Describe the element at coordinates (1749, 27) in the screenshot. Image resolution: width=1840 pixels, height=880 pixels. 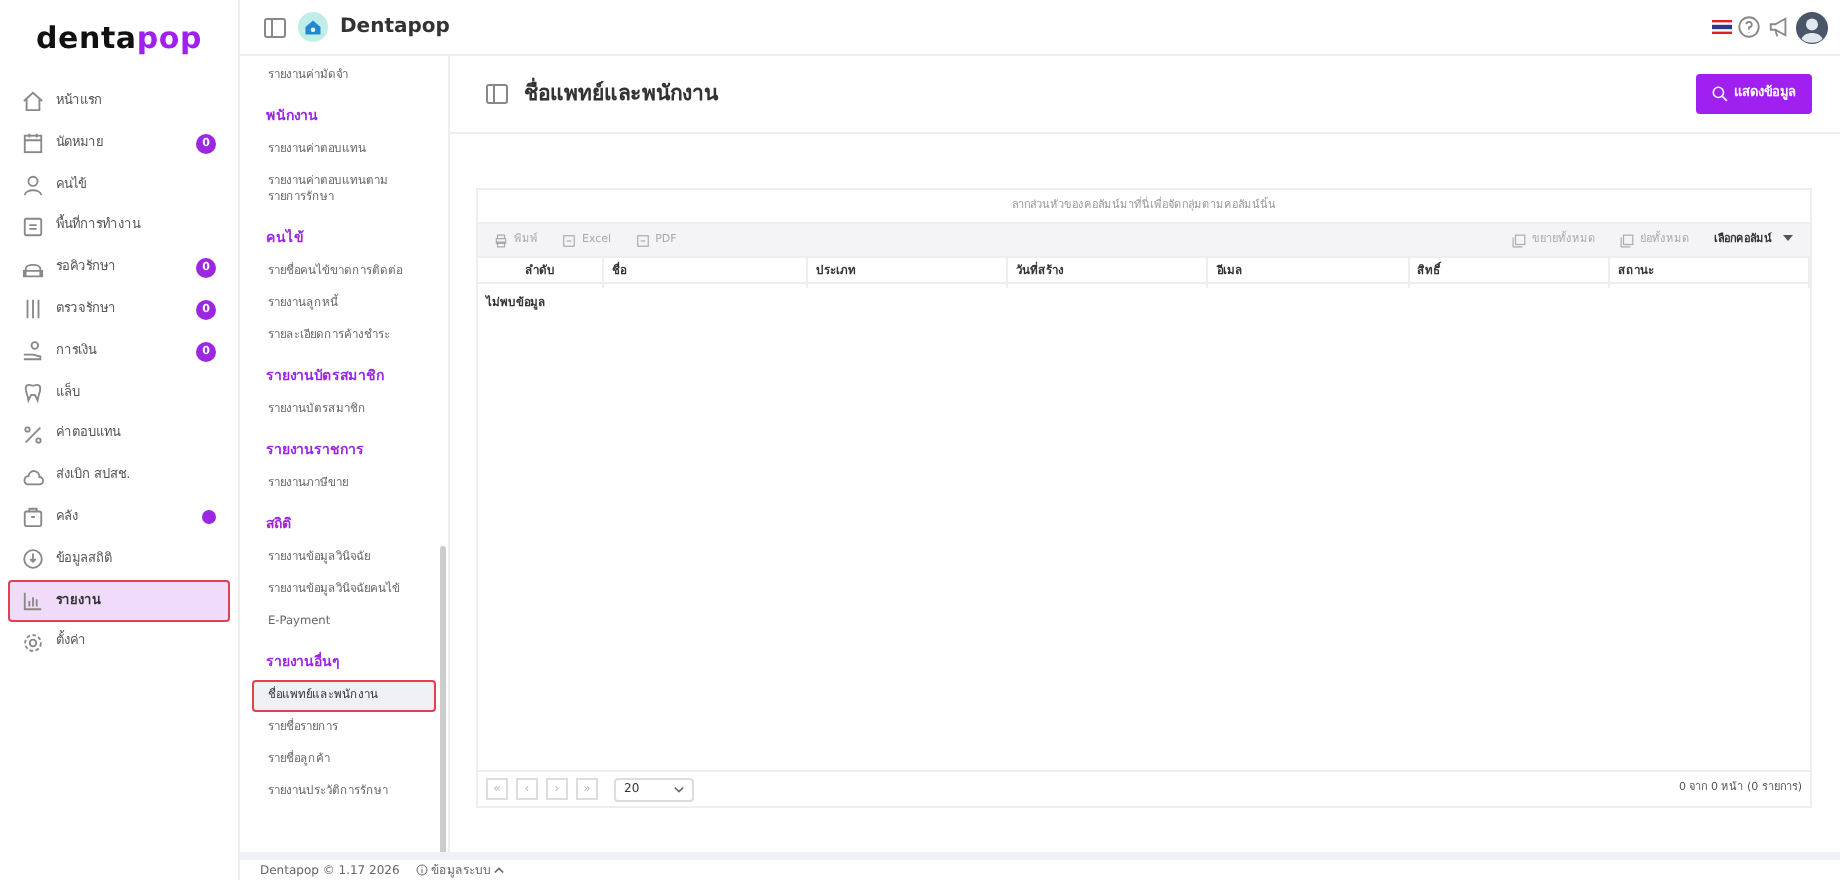
I see `help-icon` at that location.